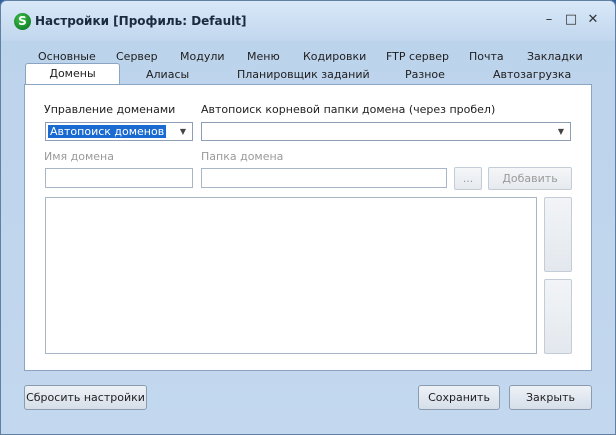 This screenshot has width=616, height=435. What do you see at coordinates (558, 316) in the screenshot?
I see `move-down-button` at bounding box center [558, 316].